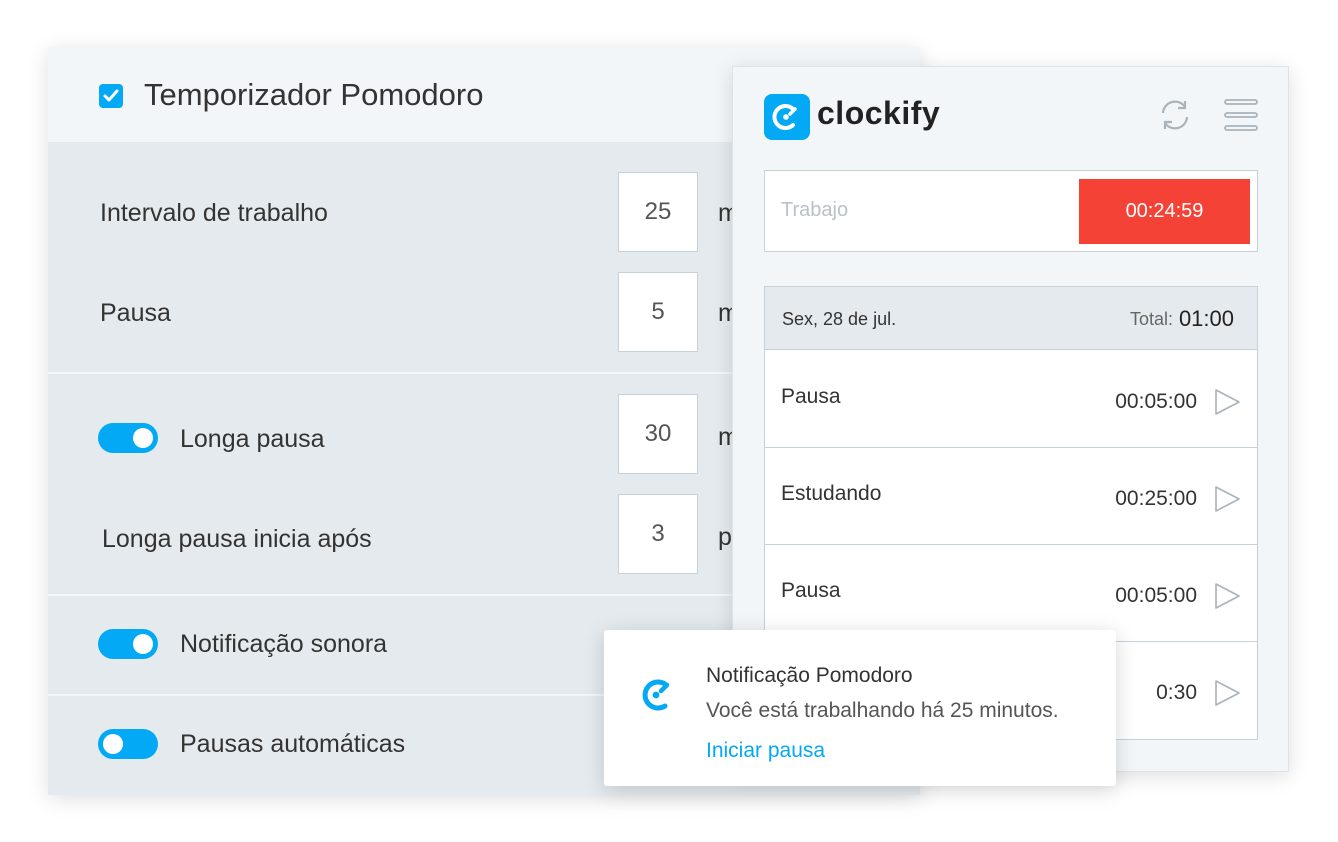 The width and height of the screenshot is (1338, 842). I want to click on auto-breaks-toggle, so click(128, 744).